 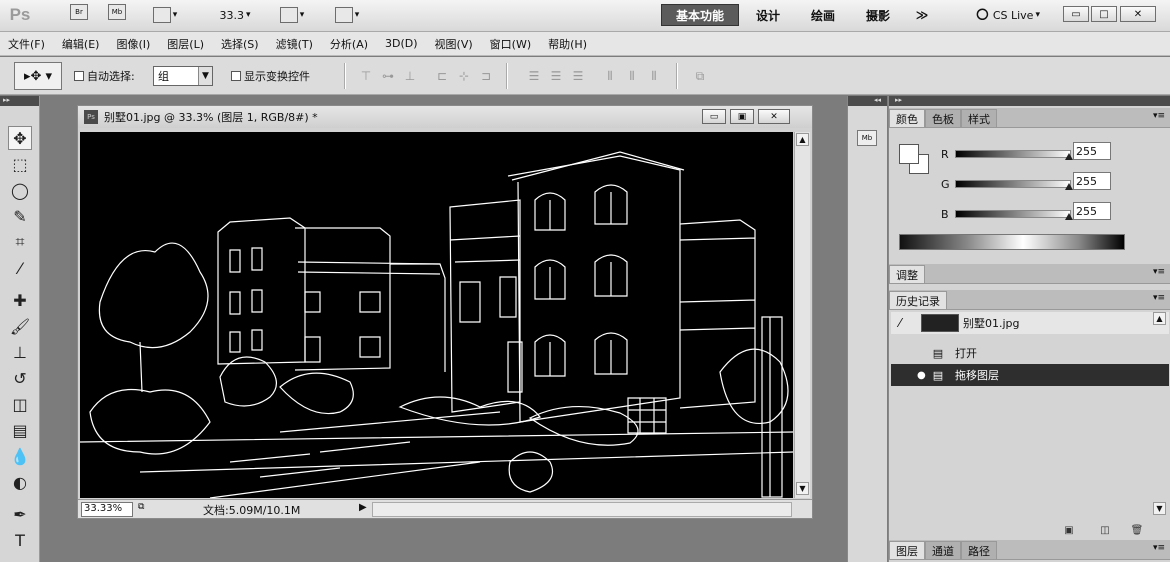 I want to click on marquee-tool-icon: ⬚, so click(x=20, y=164).